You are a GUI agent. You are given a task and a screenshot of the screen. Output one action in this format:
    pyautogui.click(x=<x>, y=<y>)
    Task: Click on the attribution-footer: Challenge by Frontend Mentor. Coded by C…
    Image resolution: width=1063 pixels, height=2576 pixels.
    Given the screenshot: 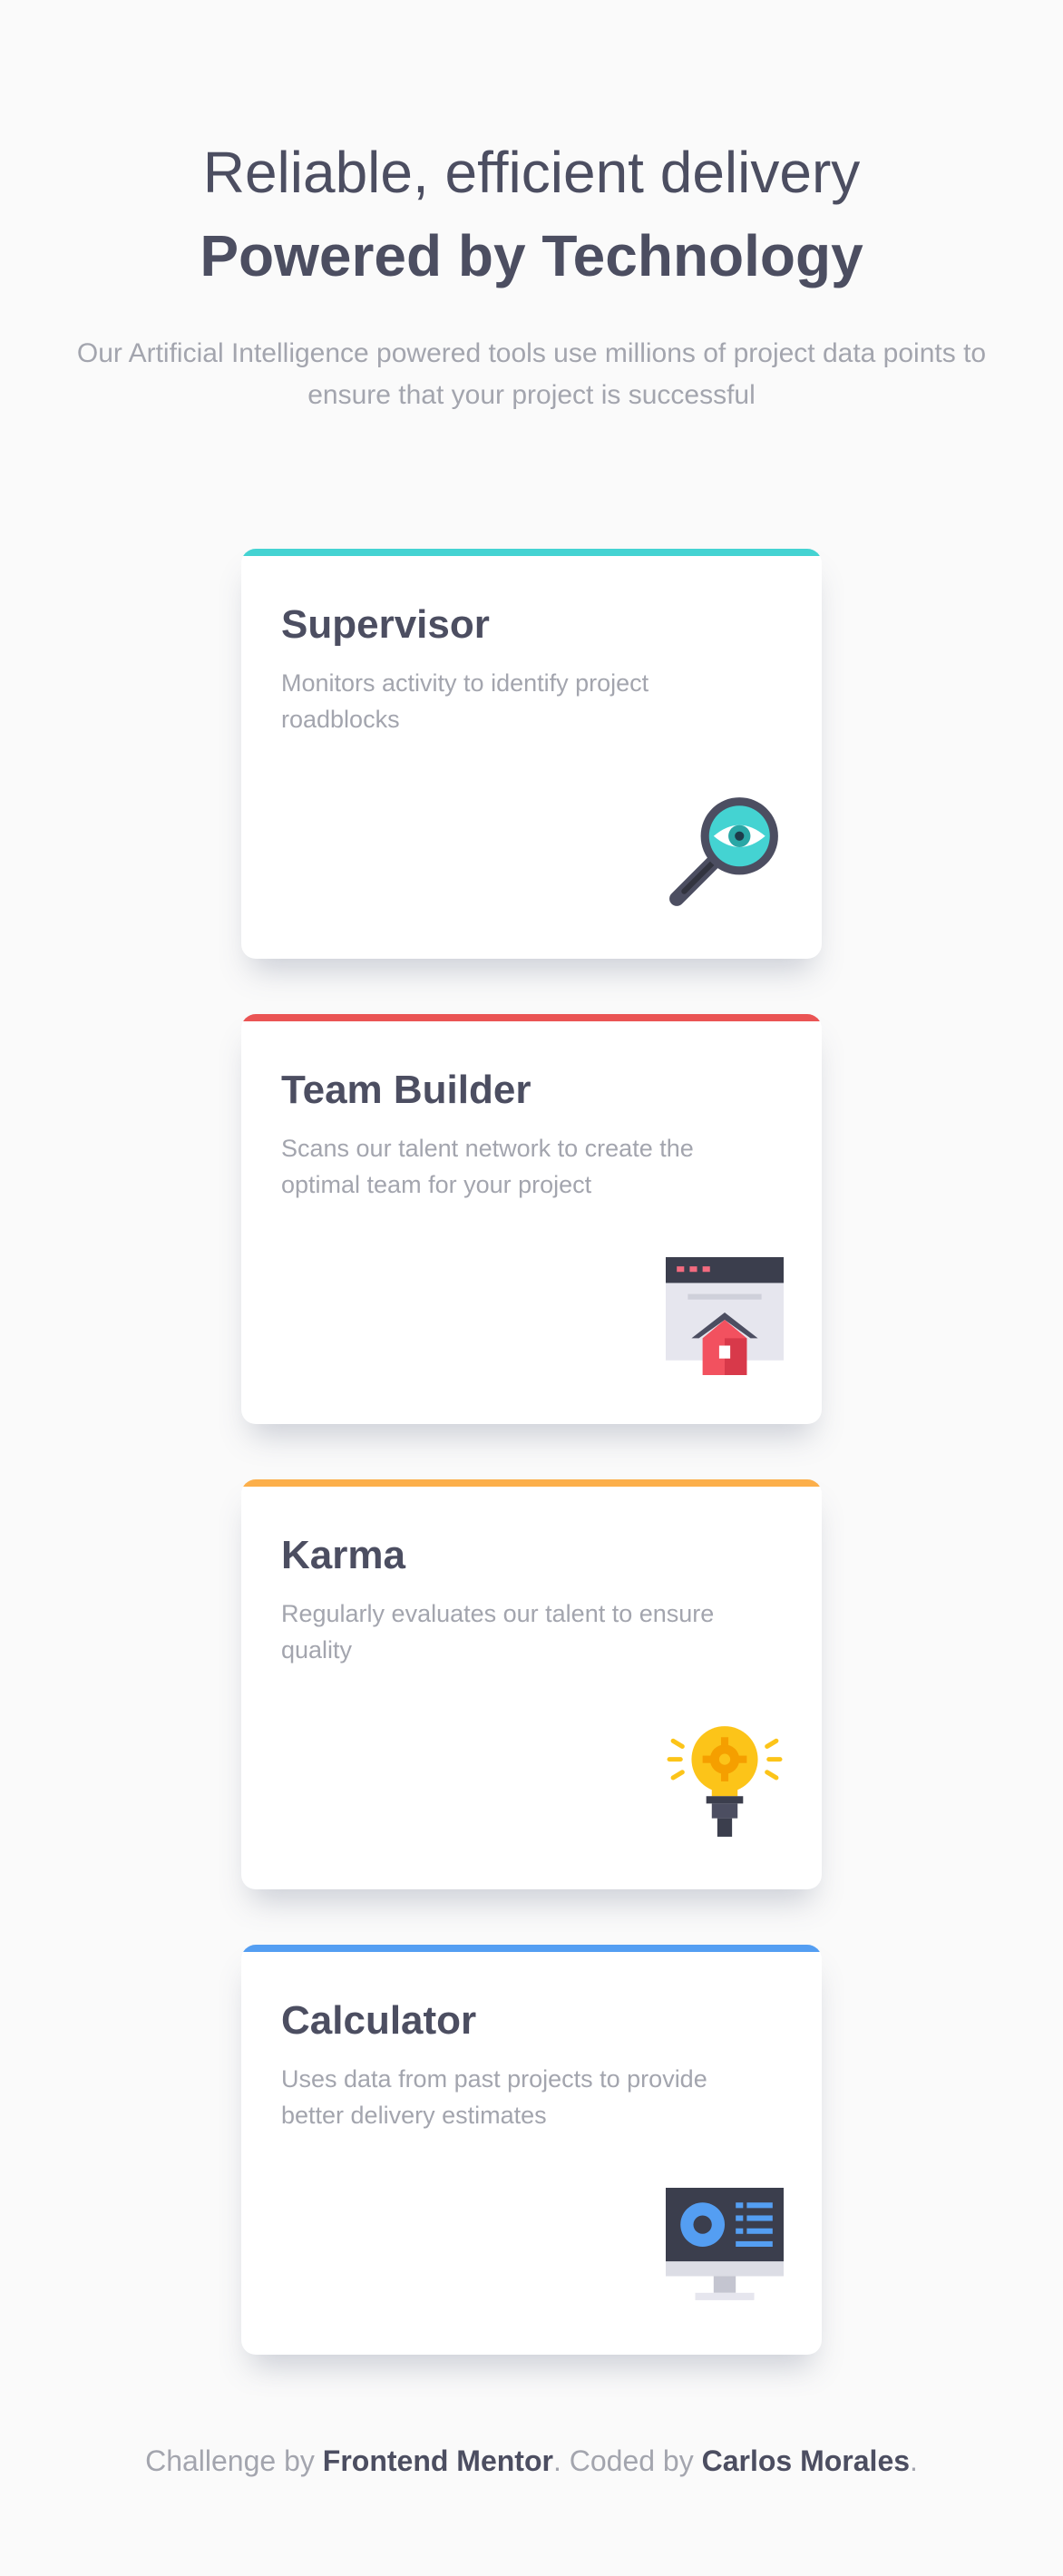 What is the action you would take?
    pyautogui.click(x=531, y=2461)
    